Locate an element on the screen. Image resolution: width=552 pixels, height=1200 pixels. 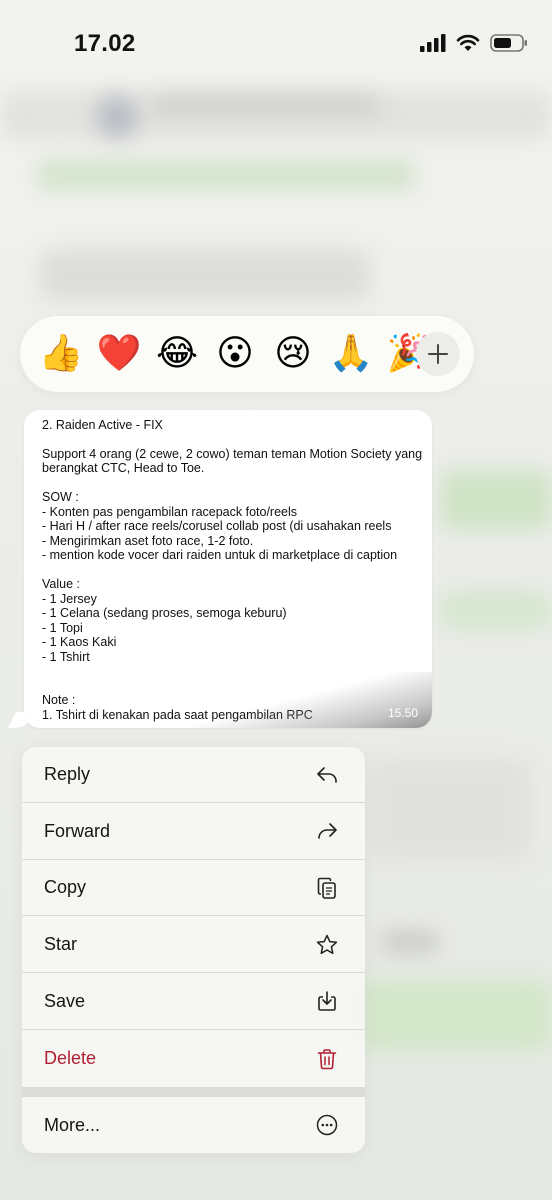
message-line: - 1 Topi is located at coordinates (62, 627).